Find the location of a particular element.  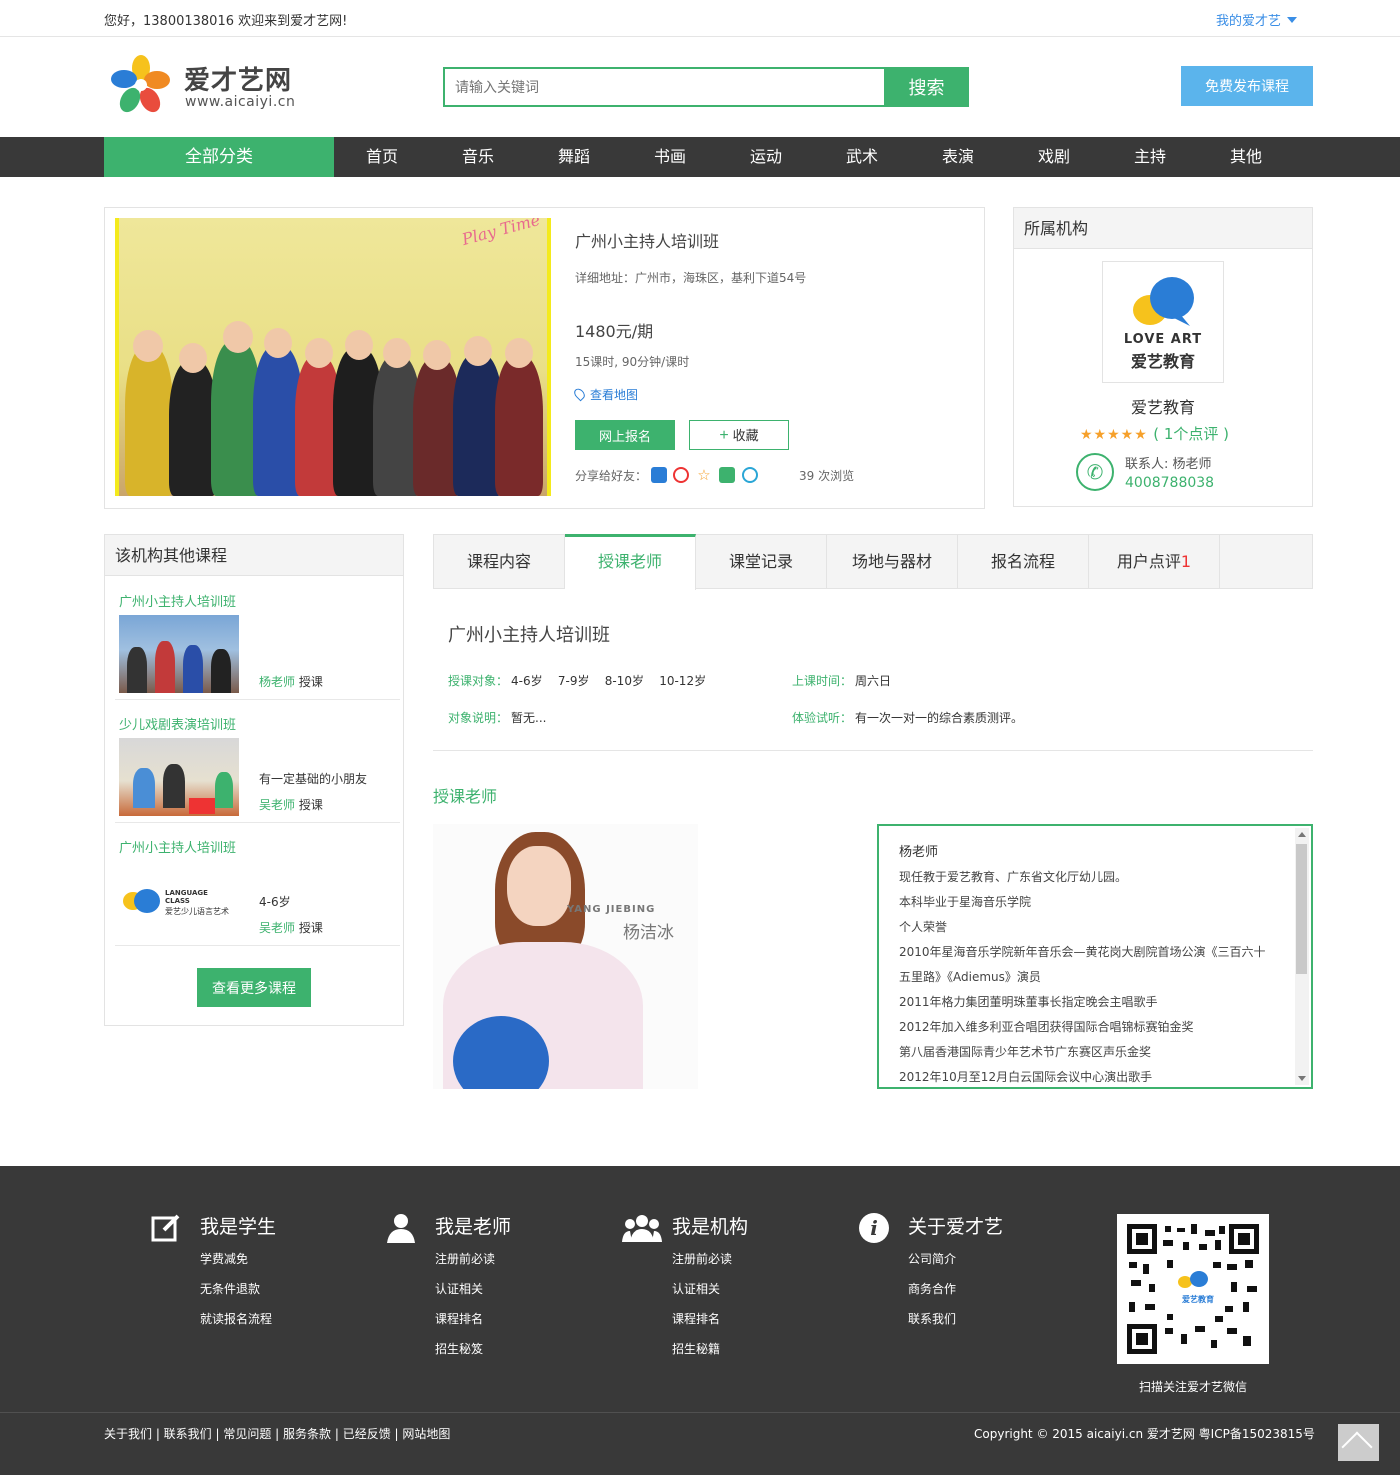

tab-label: 用户点评 is located at coordinates (1148, 561).